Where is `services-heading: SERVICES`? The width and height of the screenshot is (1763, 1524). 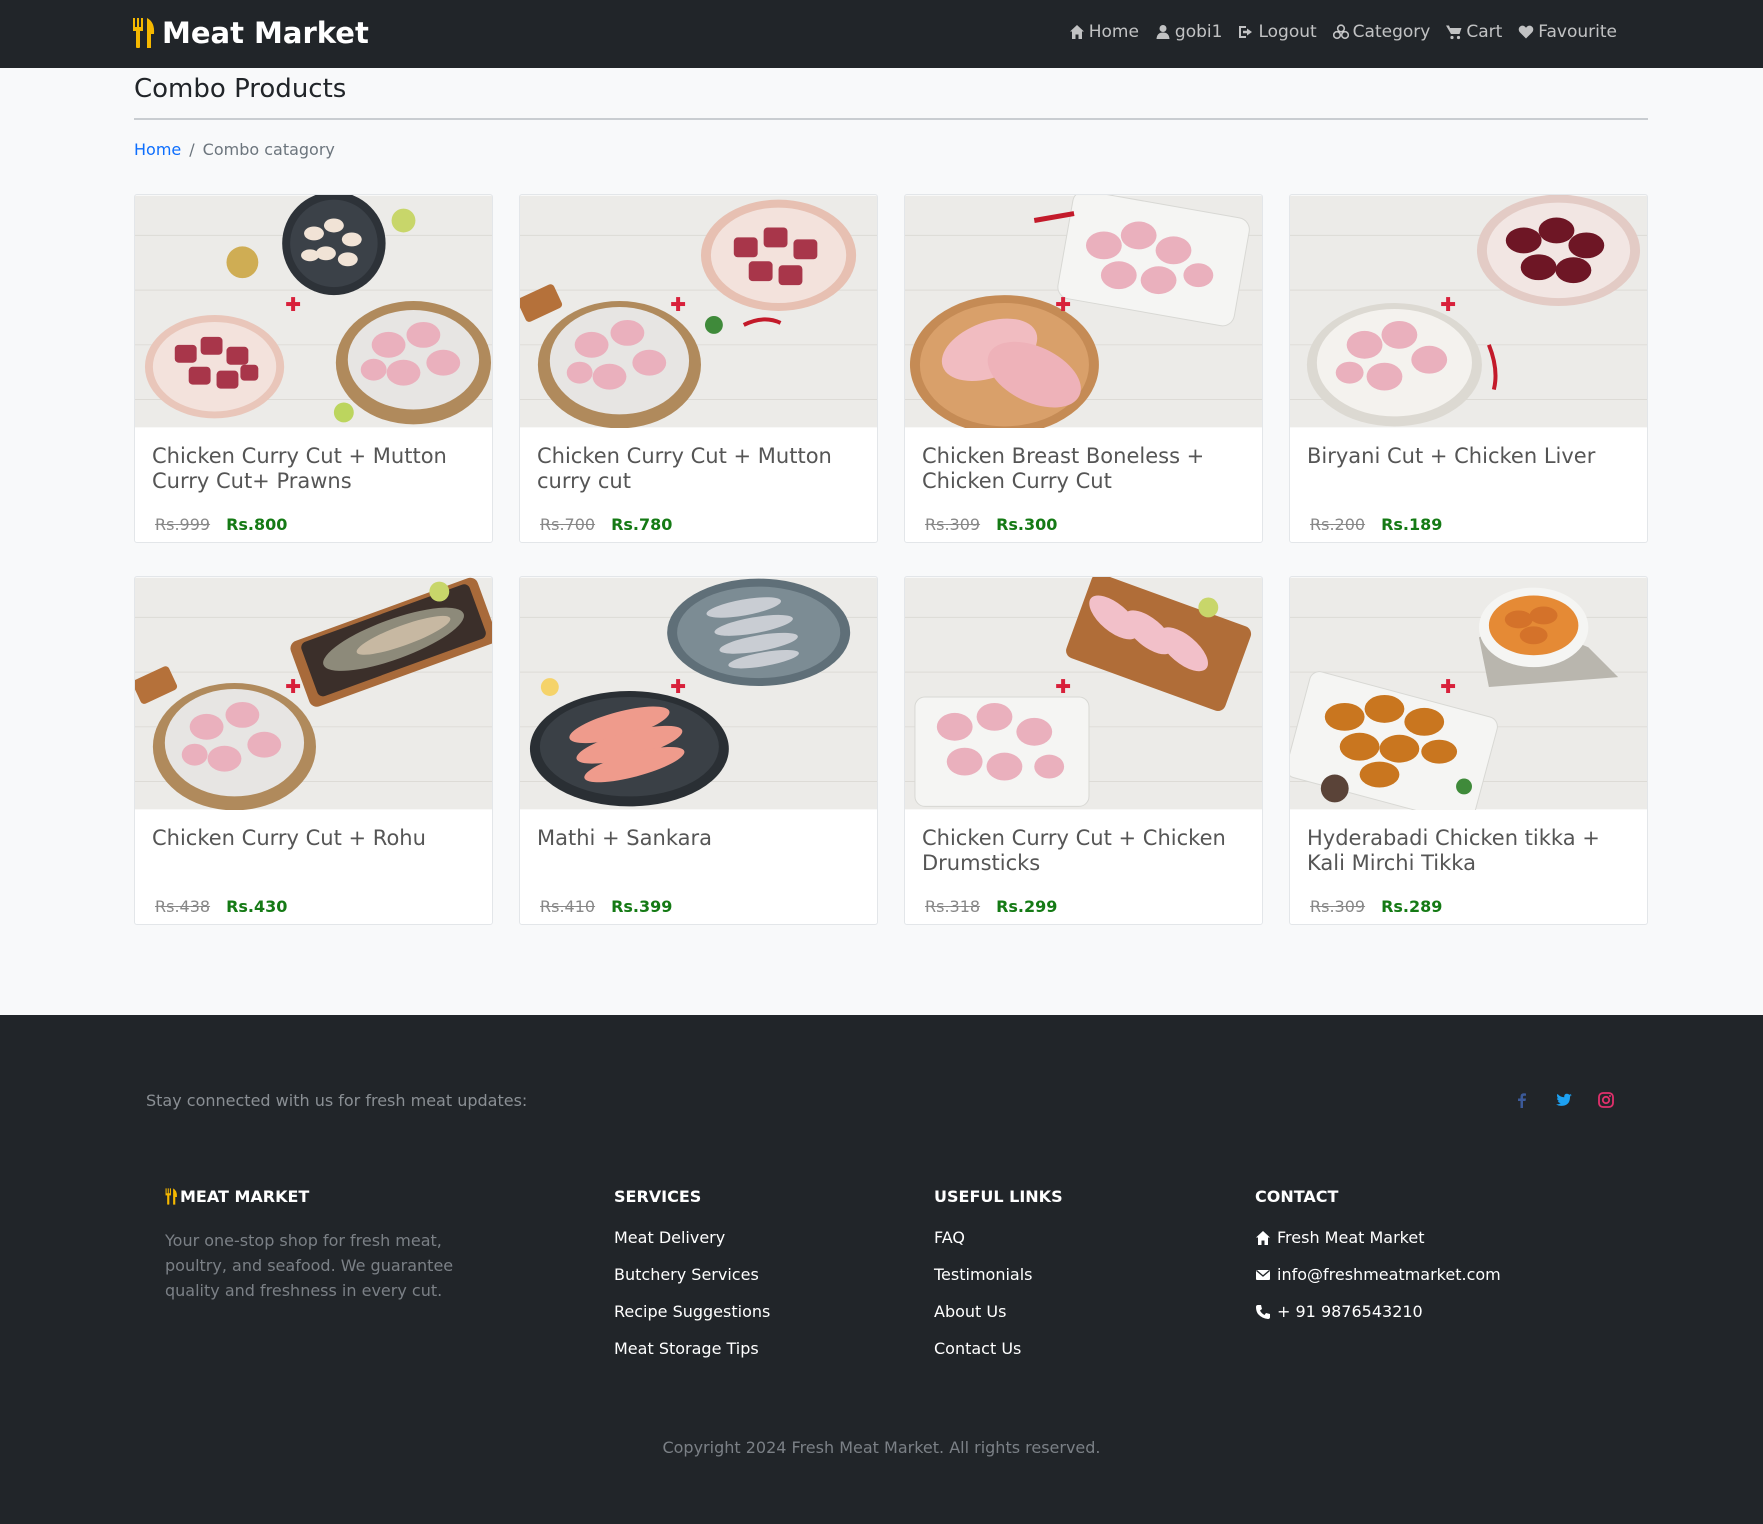
services-heading: SERVICES is located at coordinates (658, 1196).